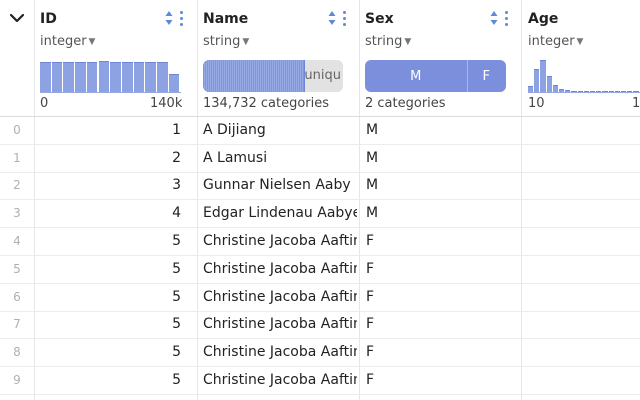  Describe the element at coordinates (584, 75) in the screenshot. I see `histogram-age` at that location.